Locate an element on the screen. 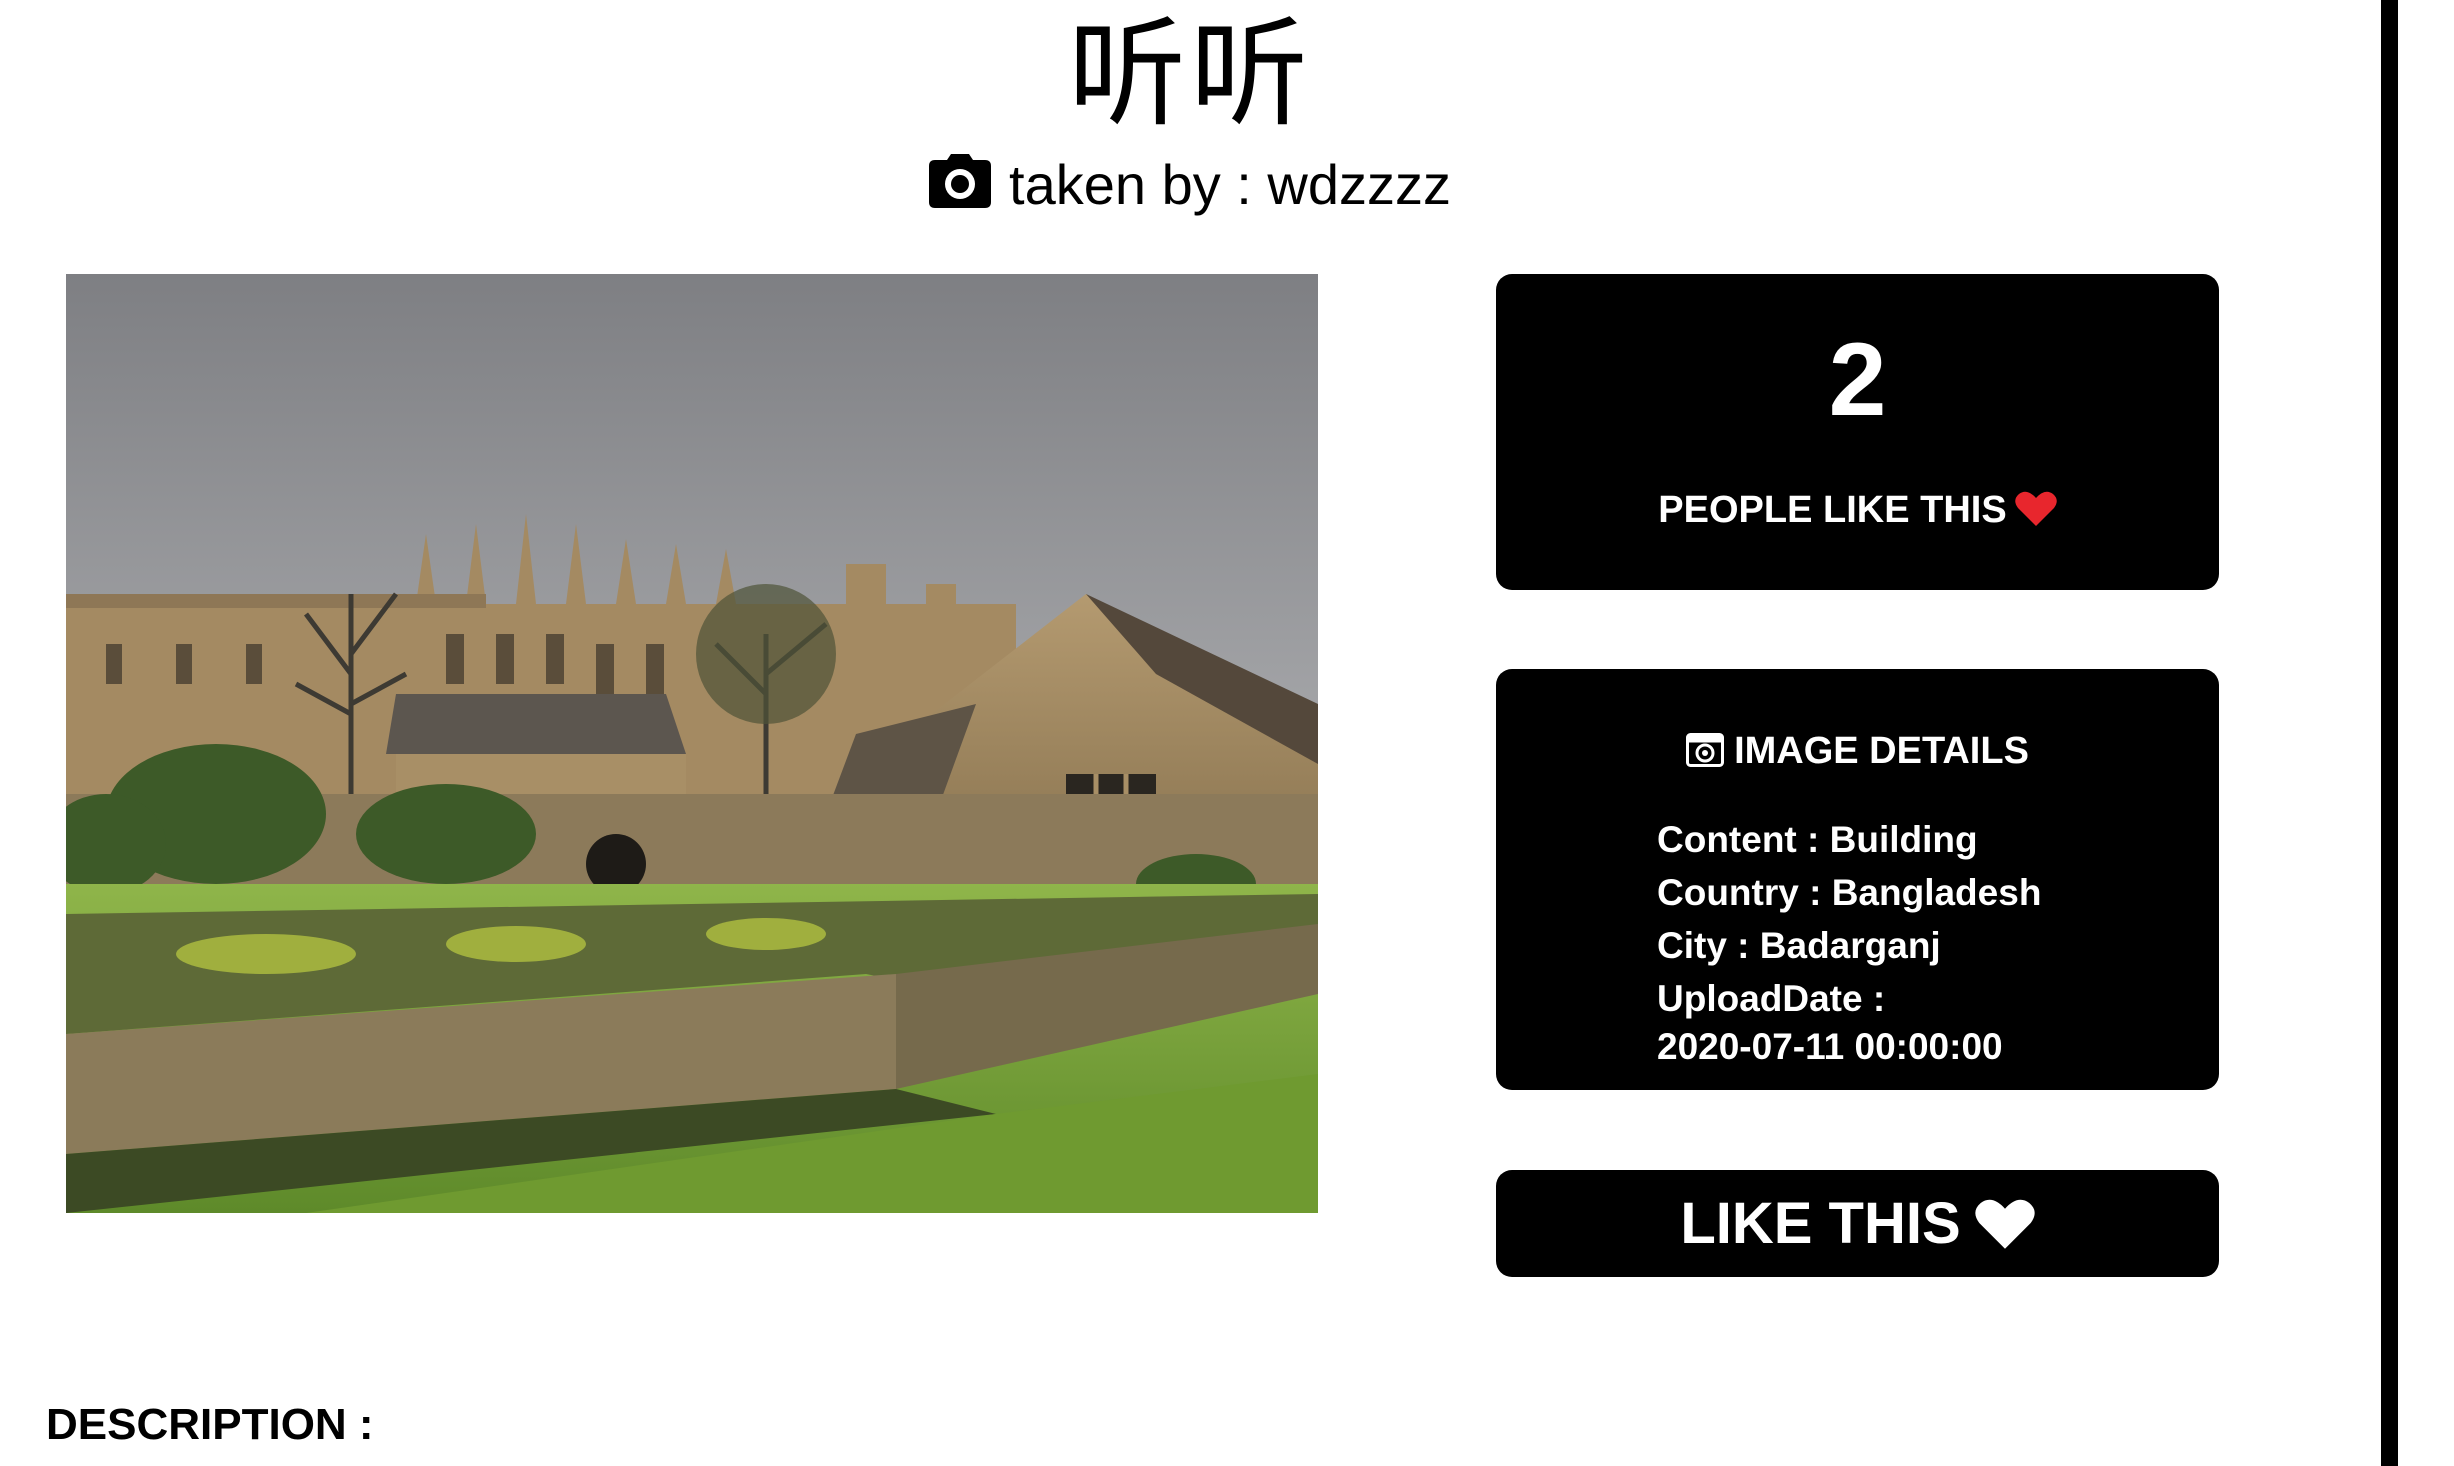 Image resolution: width=2454 pixels, height=1466 pixels. detail-content: Content : Building is located at coordinates (1817, 839).